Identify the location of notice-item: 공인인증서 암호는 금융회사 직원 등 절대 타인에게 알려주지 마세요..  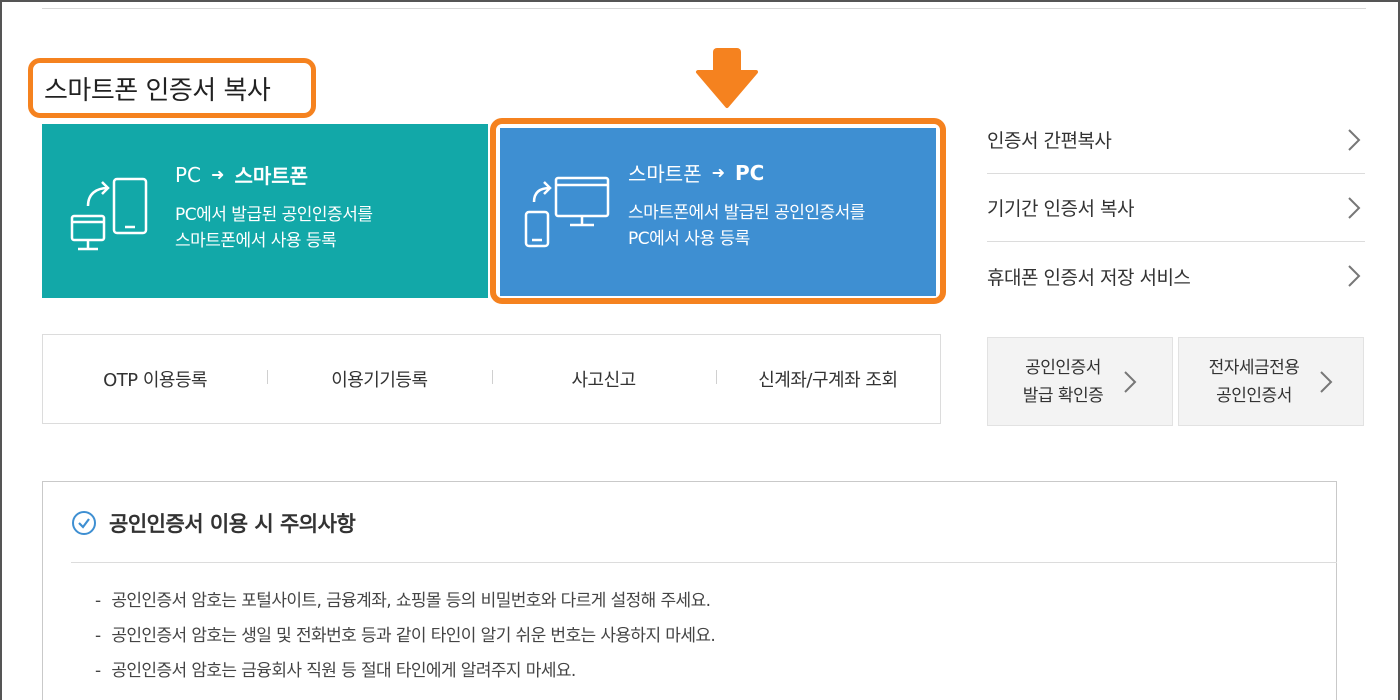
(405, 673).